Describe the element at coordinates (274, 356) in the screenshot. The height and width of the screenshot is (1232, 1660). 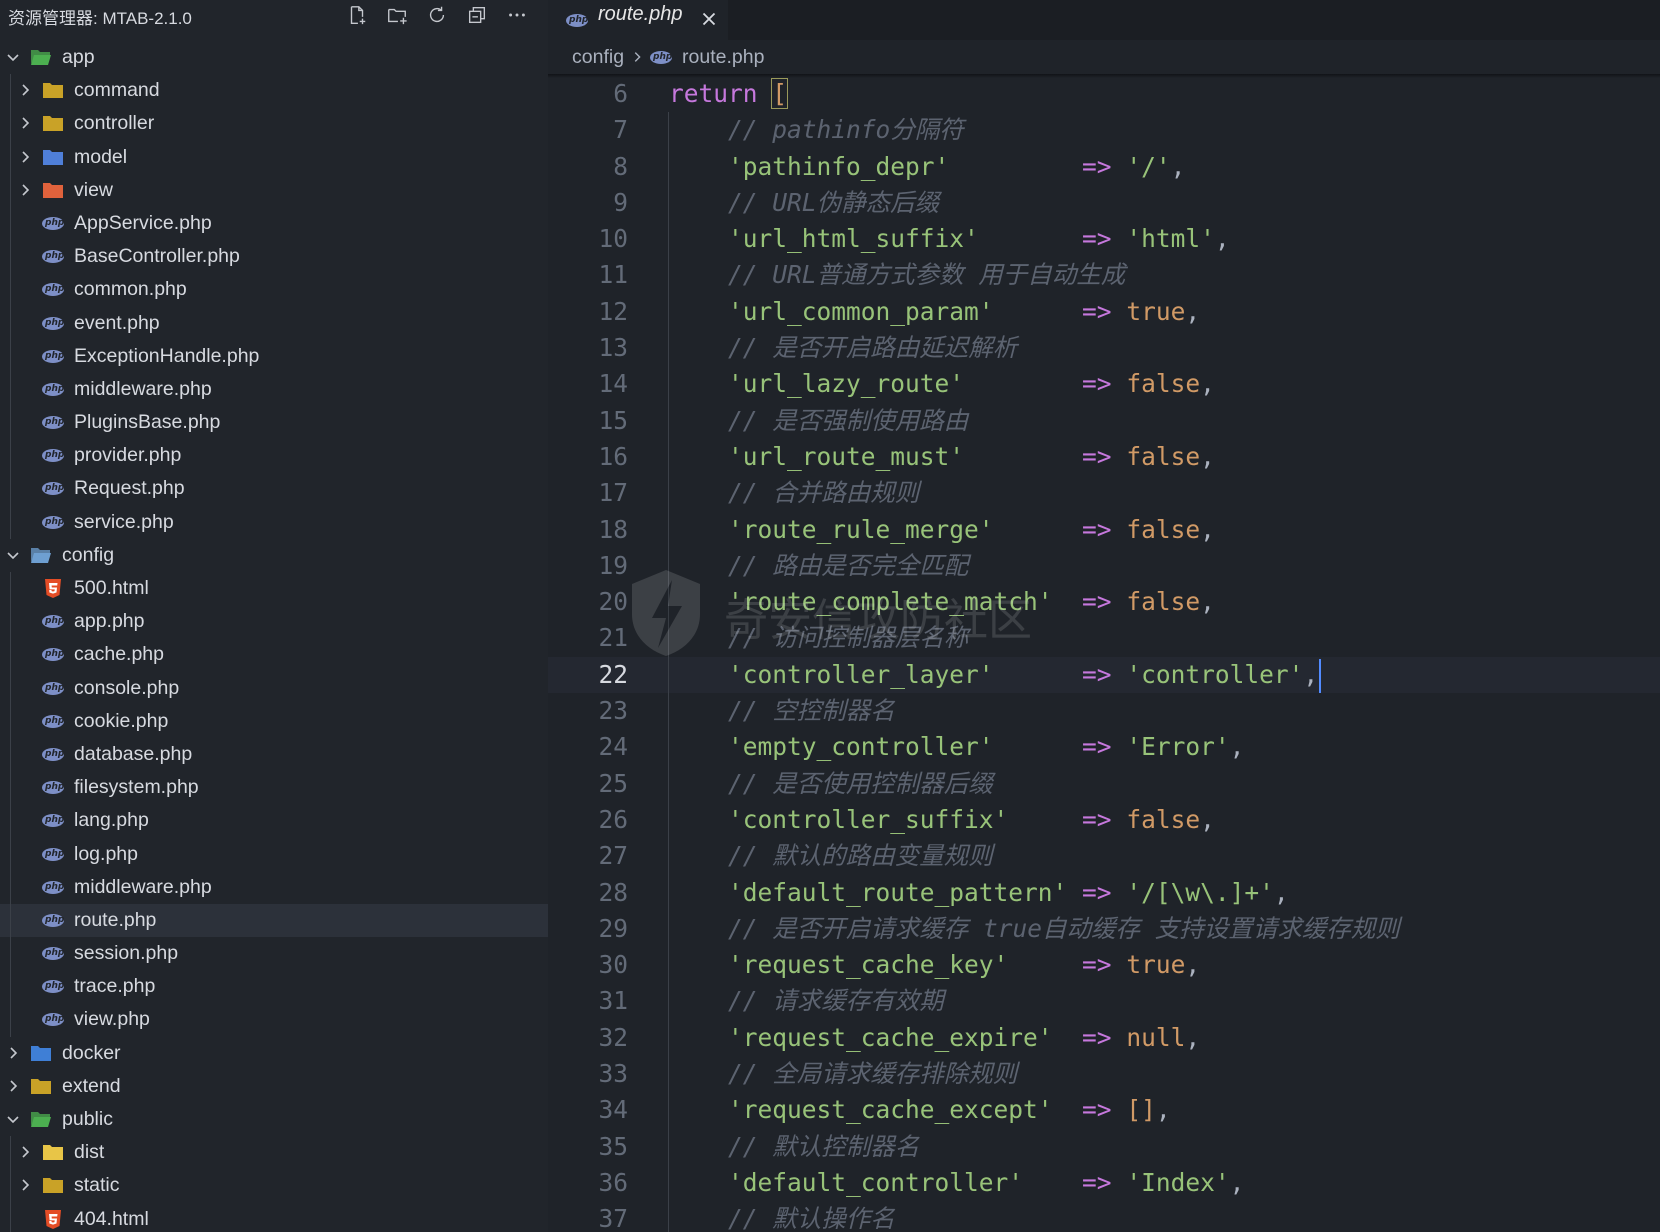
I see `tree-item-exceptionhandle-php: ExceptionHandle.php` at that location.